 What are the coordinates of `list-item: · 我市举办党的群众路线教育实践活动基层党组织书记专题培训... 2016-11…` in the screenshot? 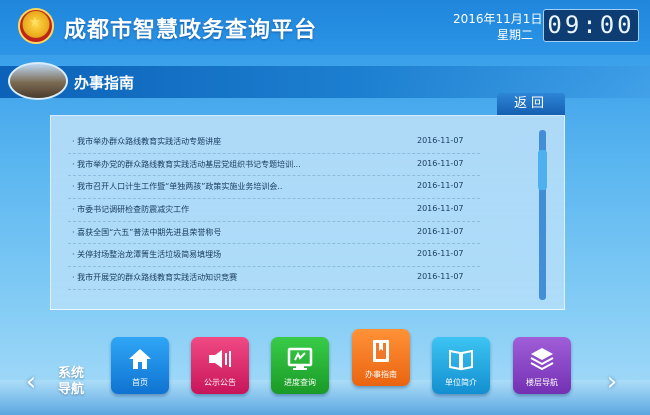 It's located at (274, 165).